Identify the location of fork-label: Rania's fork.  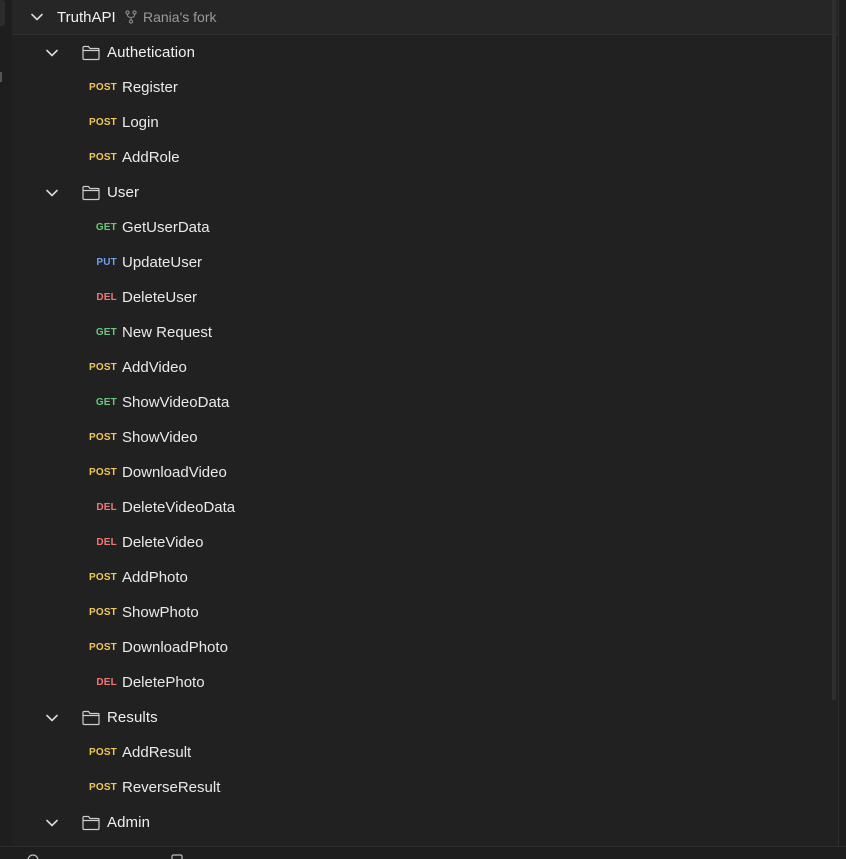
(180, 17).